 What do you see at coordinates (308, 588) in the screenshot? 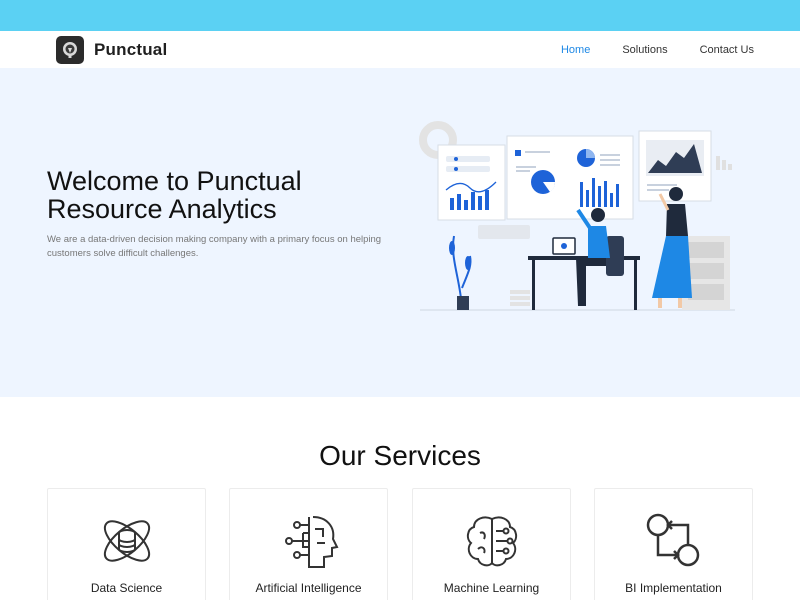
I see `service-label: Artificial Intelligence` at bounding box center [308, 588].